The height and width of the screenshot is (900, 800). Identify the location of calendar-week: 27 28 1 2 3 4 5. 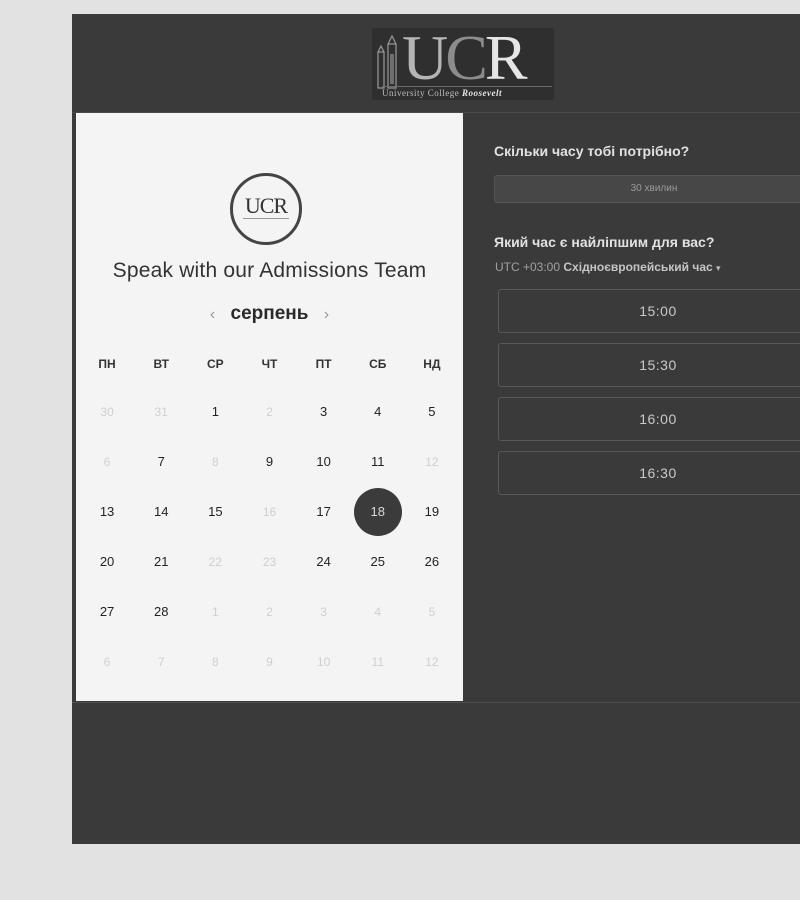
(269, 612).